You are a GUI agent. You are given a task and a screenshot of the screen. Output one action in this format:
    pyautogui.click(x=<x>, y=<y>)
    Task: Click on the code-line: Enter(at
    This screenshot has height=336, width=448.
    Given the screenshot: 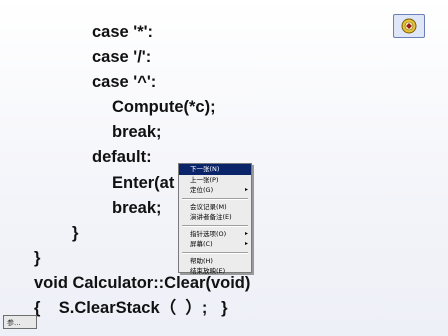 What is the action you would take?
    pyautogui.click(x=143, y=183)
    